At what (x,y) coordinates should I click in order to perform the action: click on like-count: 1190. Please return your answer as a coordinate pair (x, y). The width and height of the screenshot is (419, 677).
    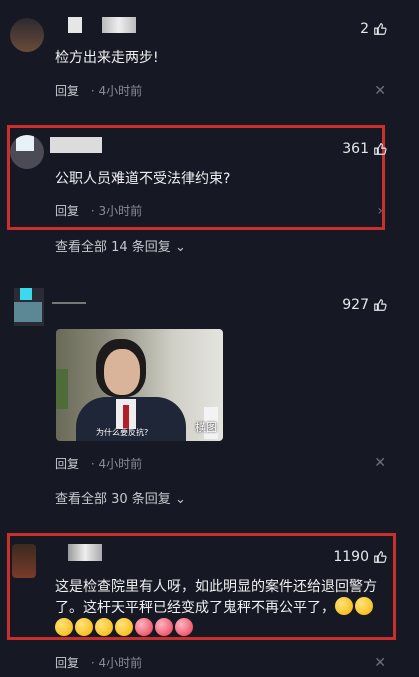
    Looking at the image, I should click on (351, 557).